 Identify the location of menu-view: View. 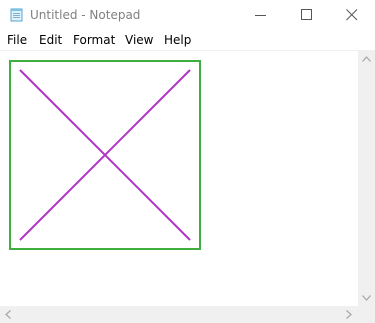
(139, 40).